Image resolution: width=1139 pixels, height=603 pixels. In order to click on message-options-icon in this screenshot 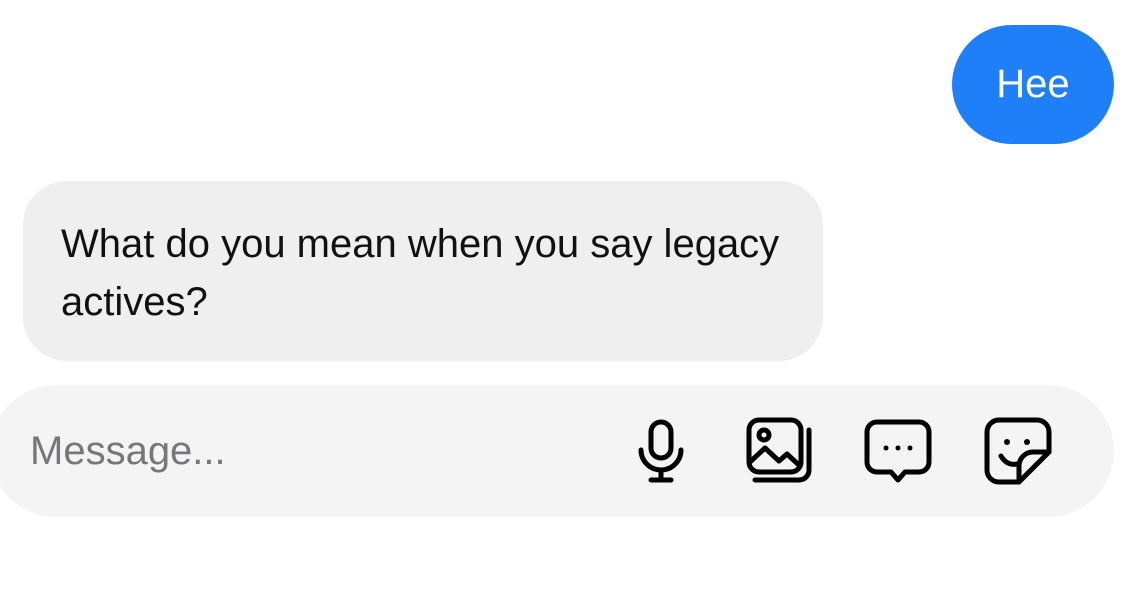, I will do `click(898, 451)`.